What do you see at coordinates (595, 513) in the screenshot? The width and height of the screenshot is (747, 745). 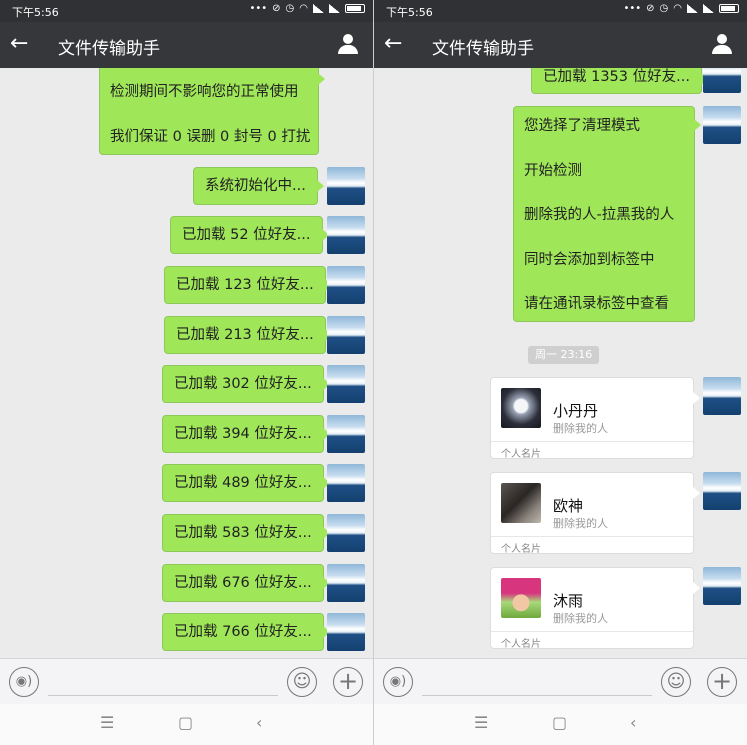 I see `contact-card: 欧神 删除我的人 个人名片` at bounding box center [595, 513].